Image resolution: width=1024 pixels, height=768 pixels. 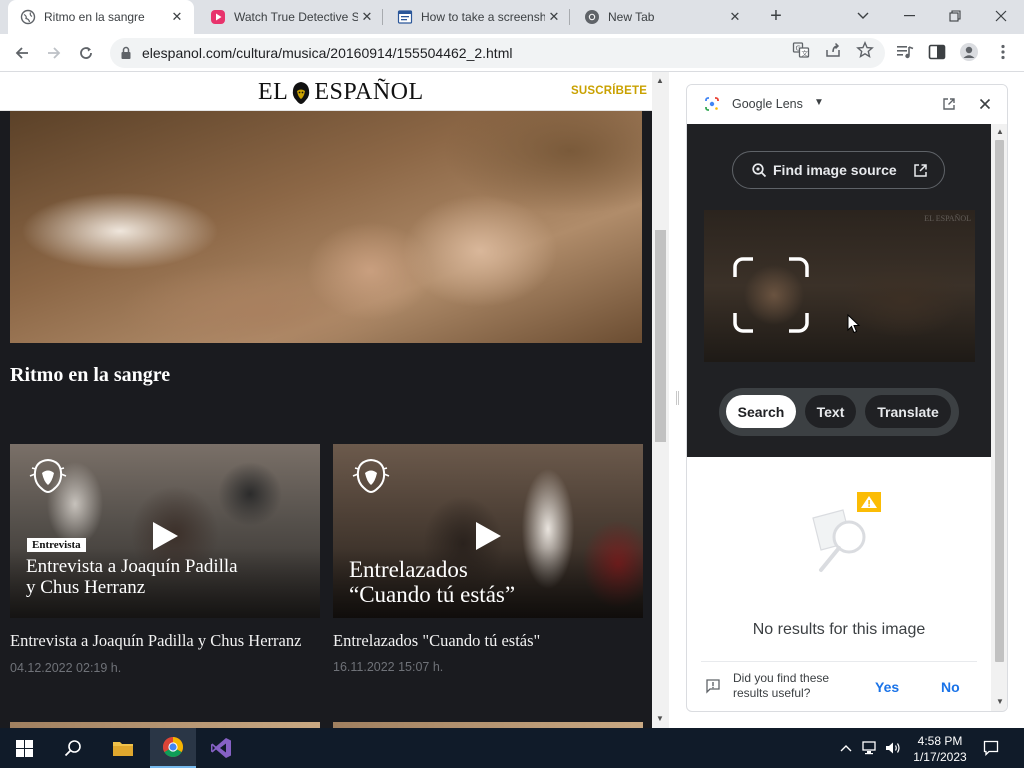 What do you see at coordinates (631, 17) in the screenshot?
I see `tab-title: New Tab` at bounding box center [631, 17].